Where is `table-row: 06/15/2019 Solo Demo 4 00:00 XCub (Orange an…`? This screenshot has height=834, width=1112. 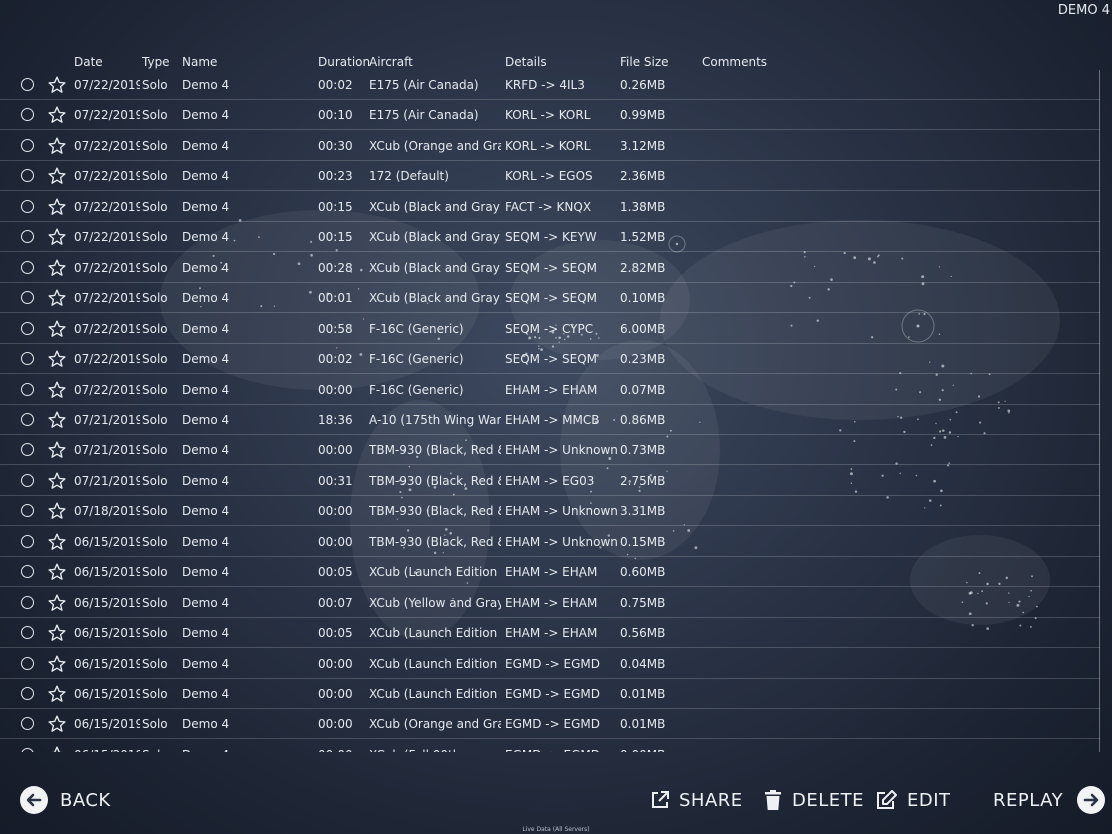 table-row: 06/15/2019 Solo Demo 4 00:00 XCub (Orange an… is located at coordinates (550, 724).